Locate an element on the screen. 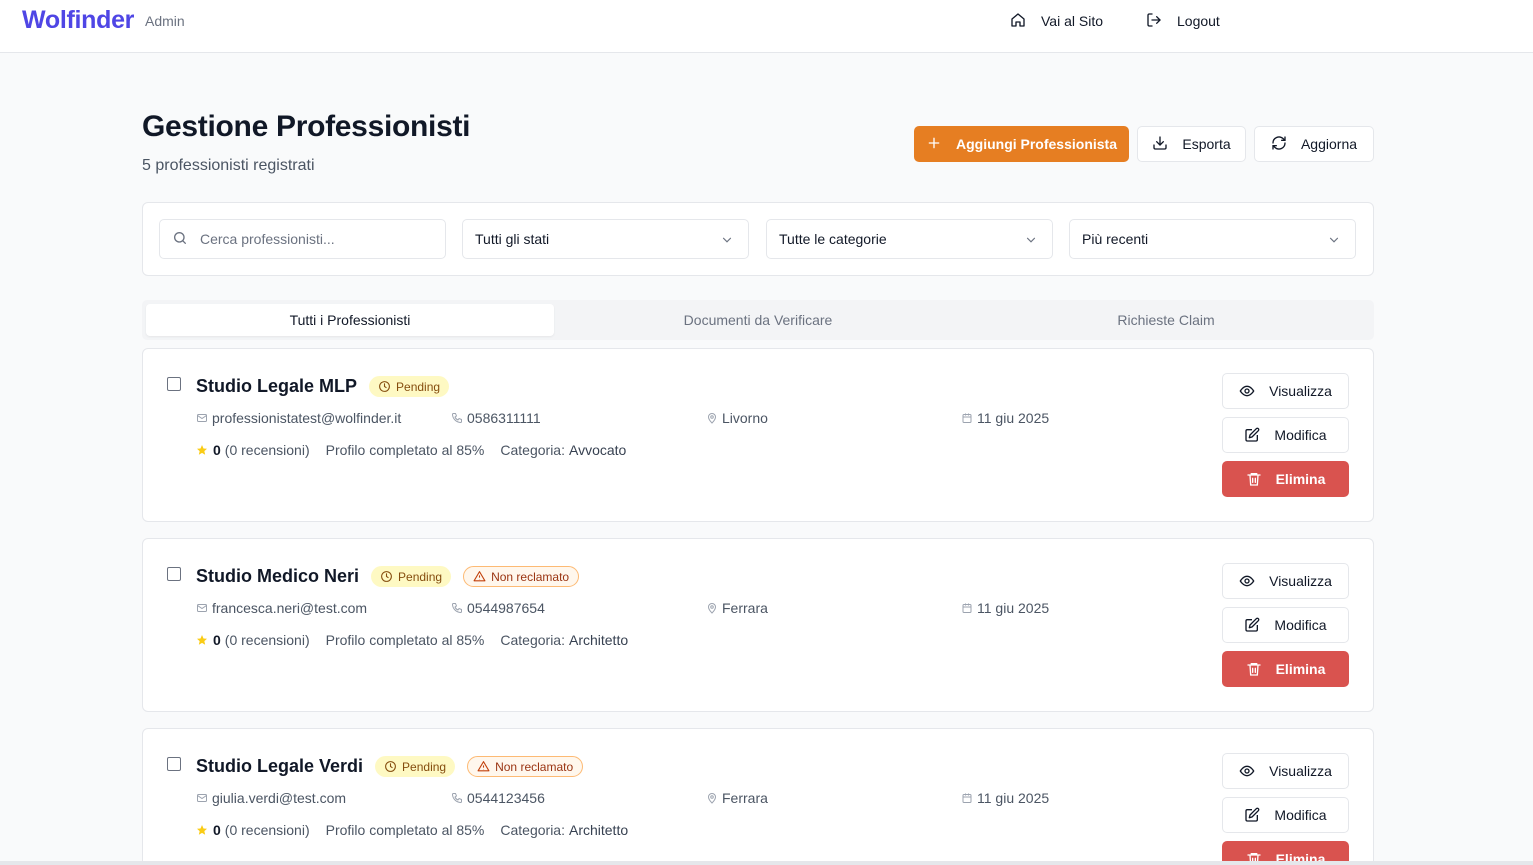  email-value: professionistatest@wolfinder.it is located at coordinates (307, 418).